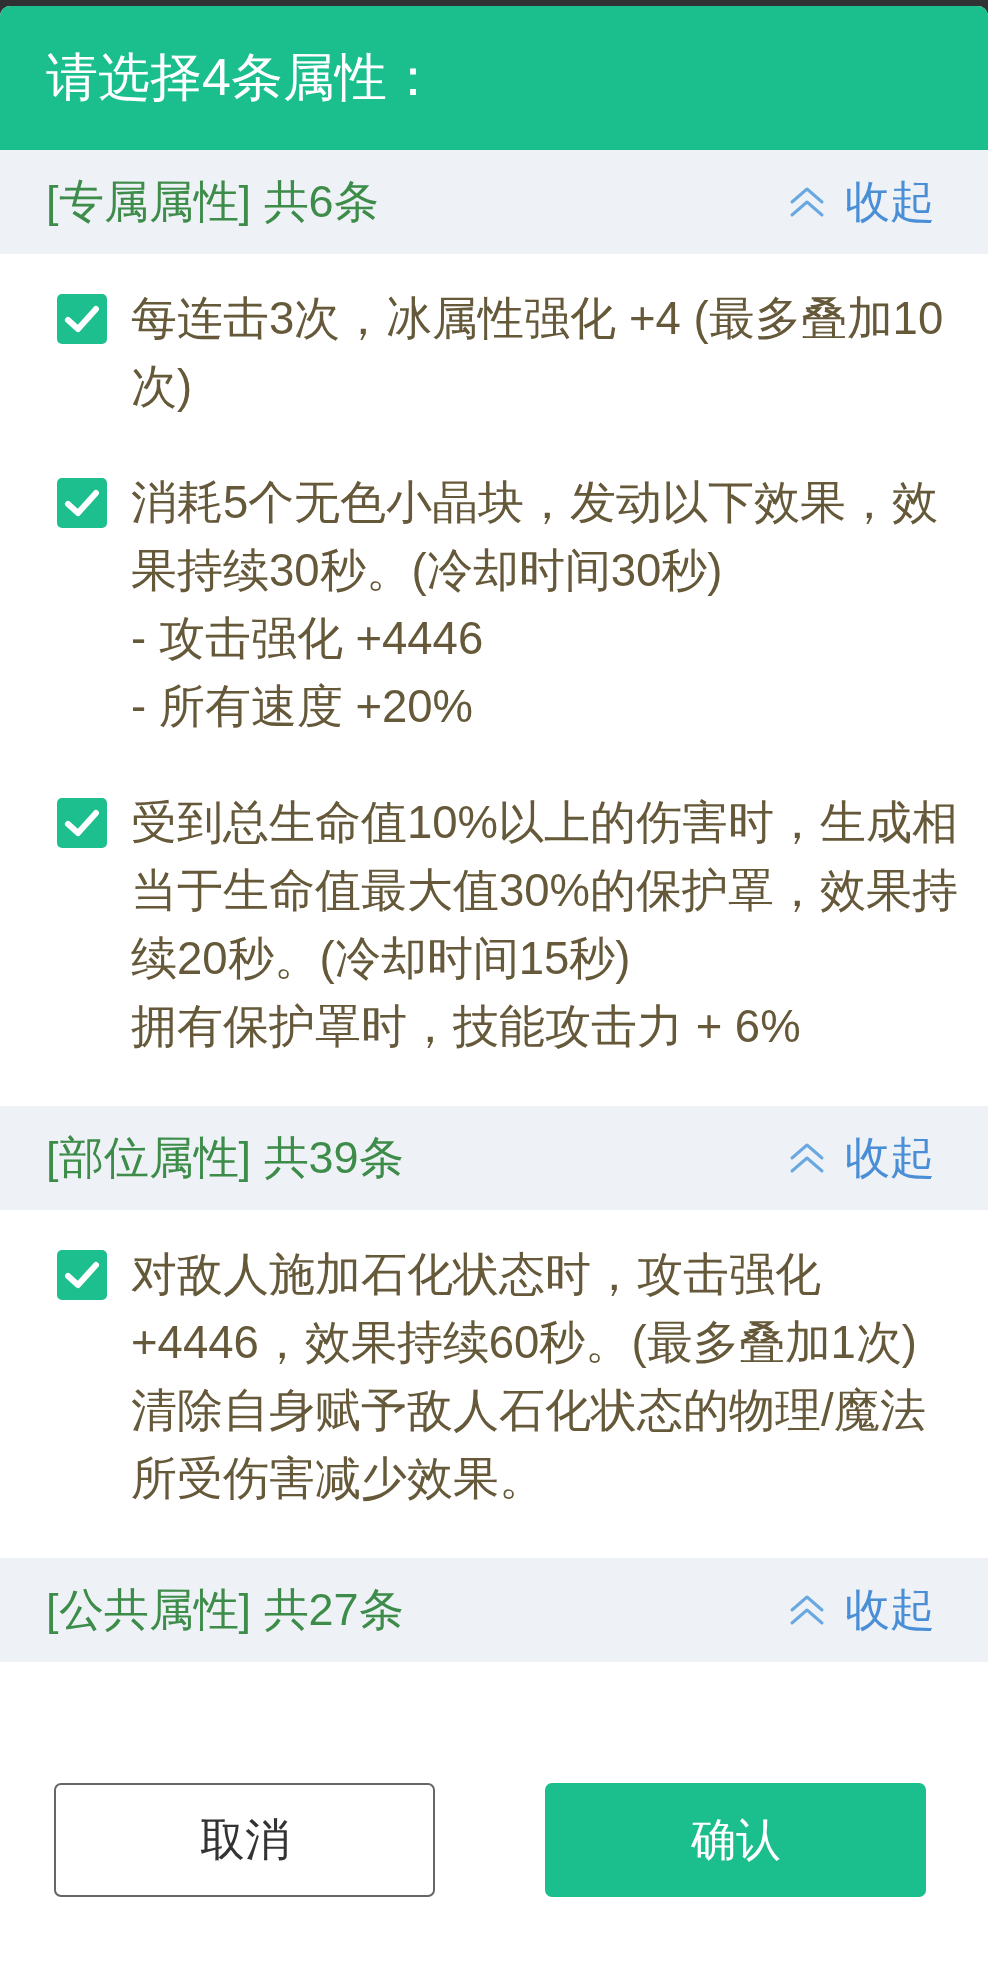 The height and width of the screenshot is (1966, 988). I want to click on section-title: [公共属性] 共27条, so click(225, 1610).